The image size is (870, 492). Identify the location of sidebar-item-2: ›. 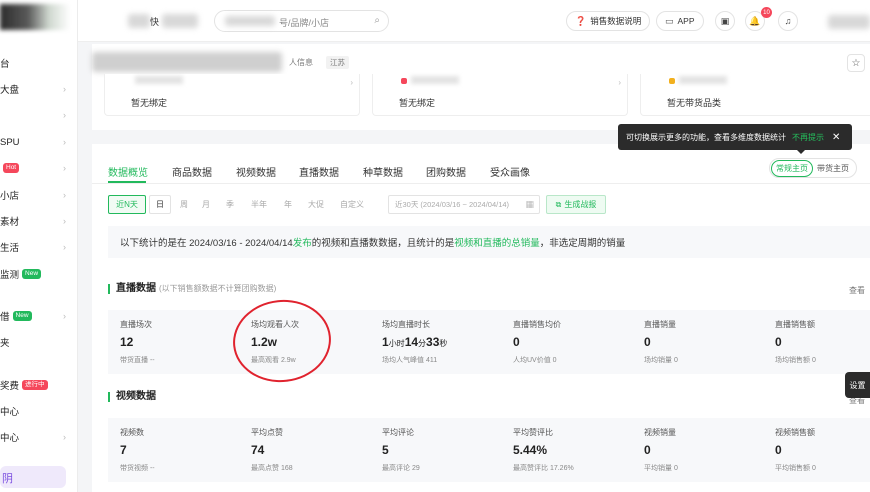
(36, 115).